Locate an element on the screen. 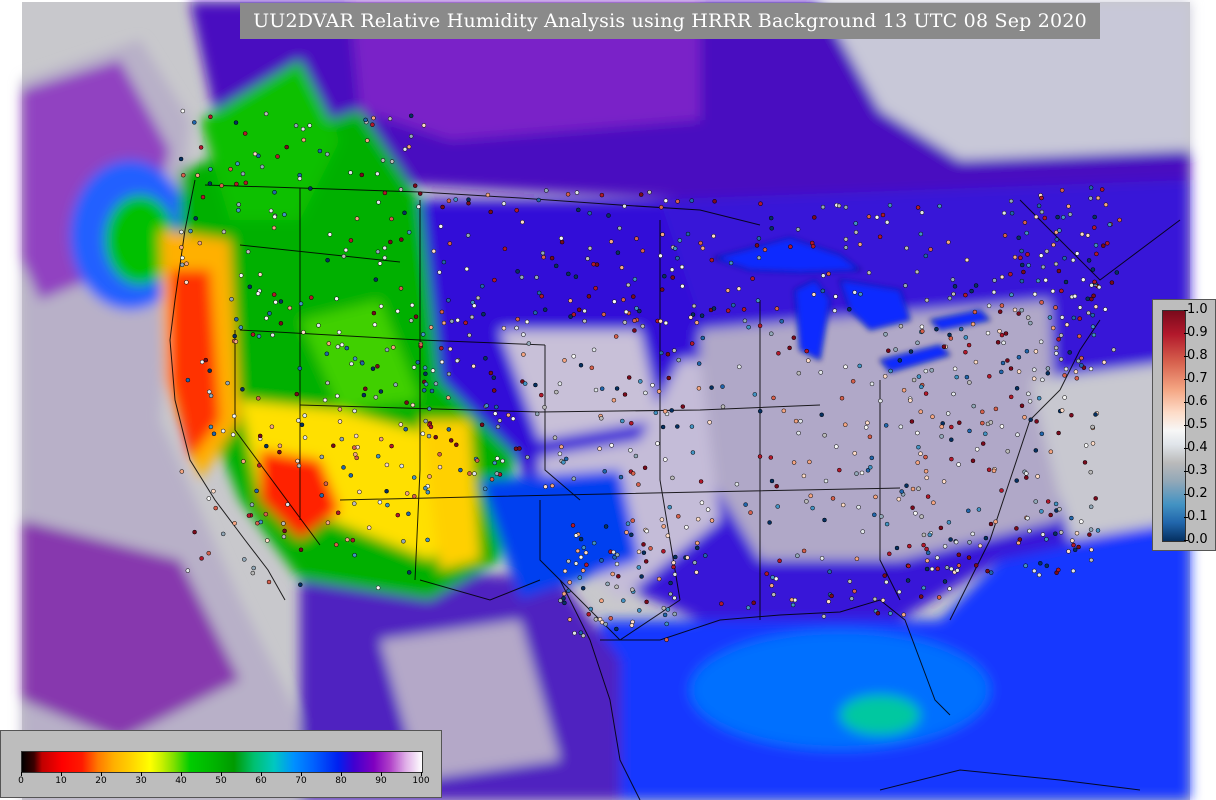  station-colorbar-tick-label: 1.0 is located at coordinates (1197, 309).